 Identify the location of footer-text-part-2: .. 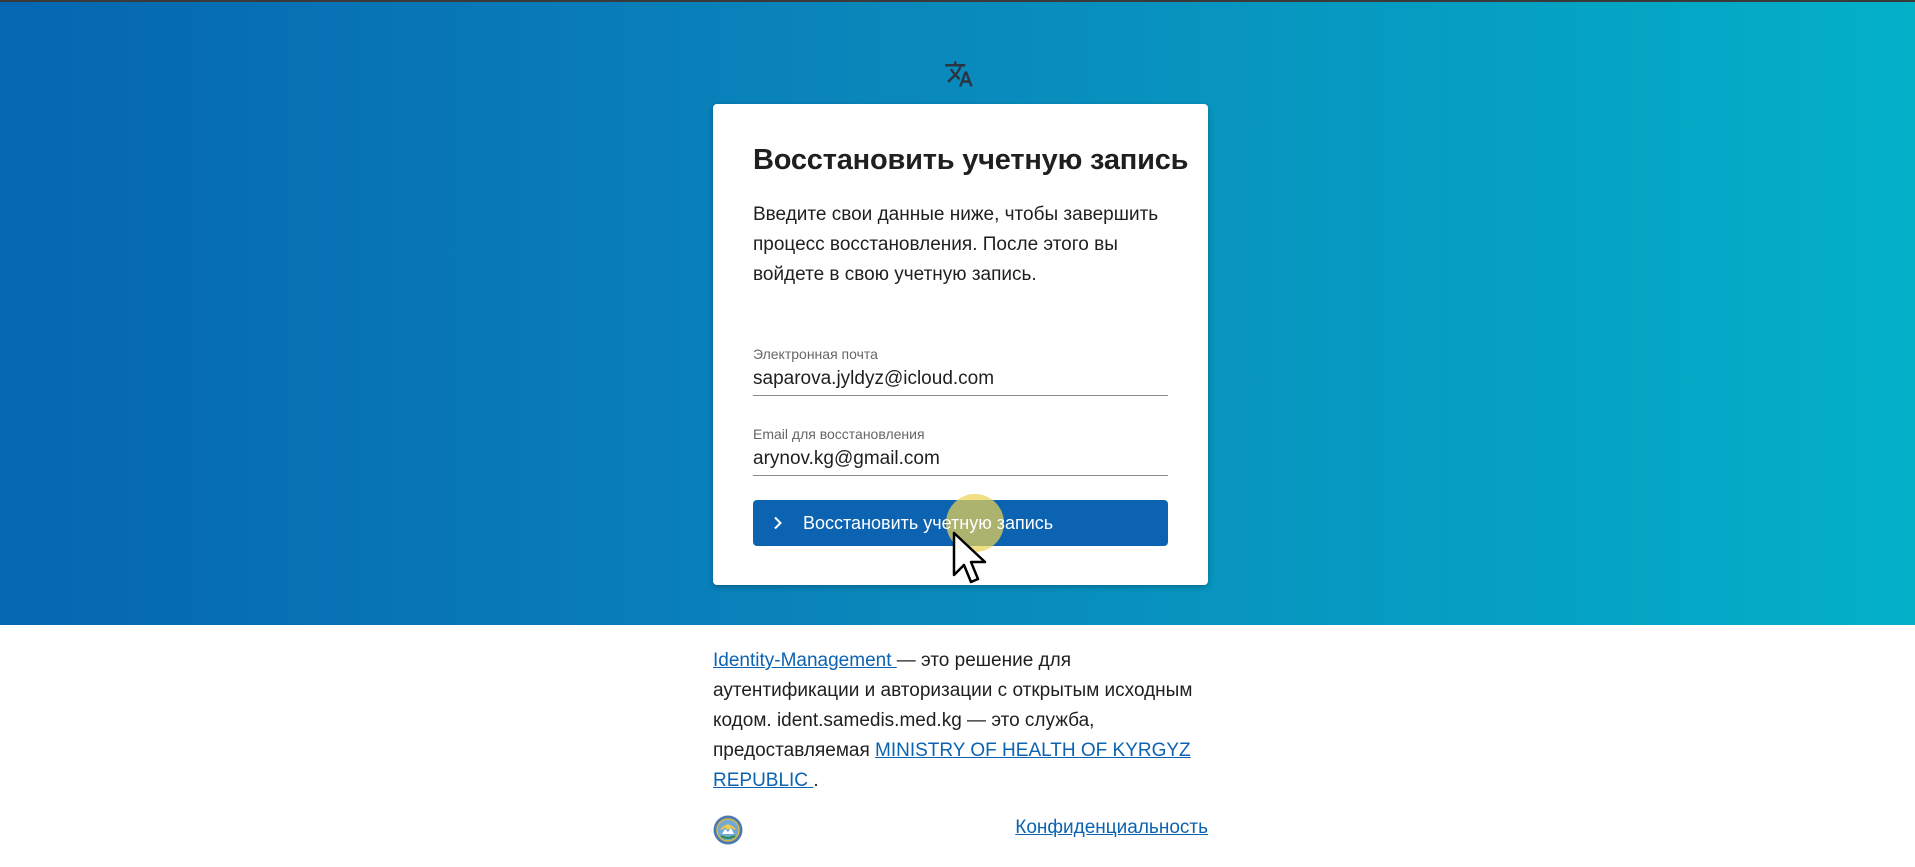
(816, 780).